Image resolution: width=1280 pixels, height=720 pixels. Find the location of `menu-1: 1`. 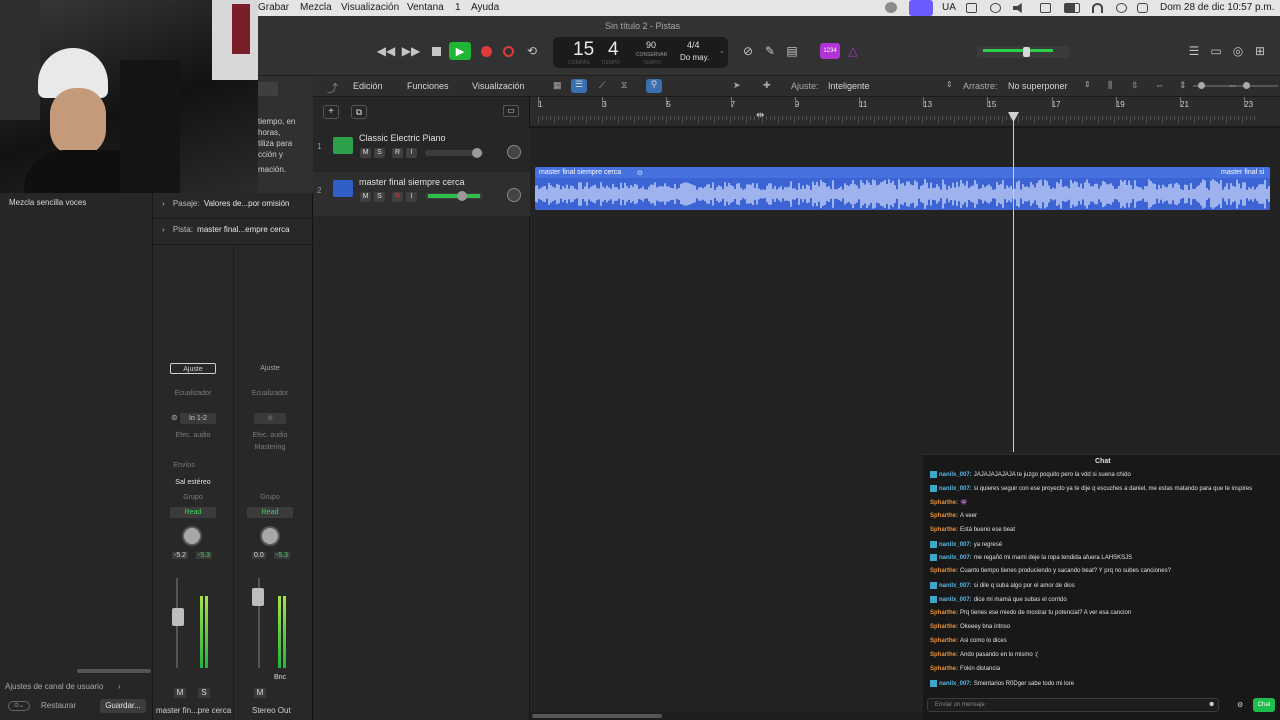

menu-1: 1 is located at coordinates (458, 7).